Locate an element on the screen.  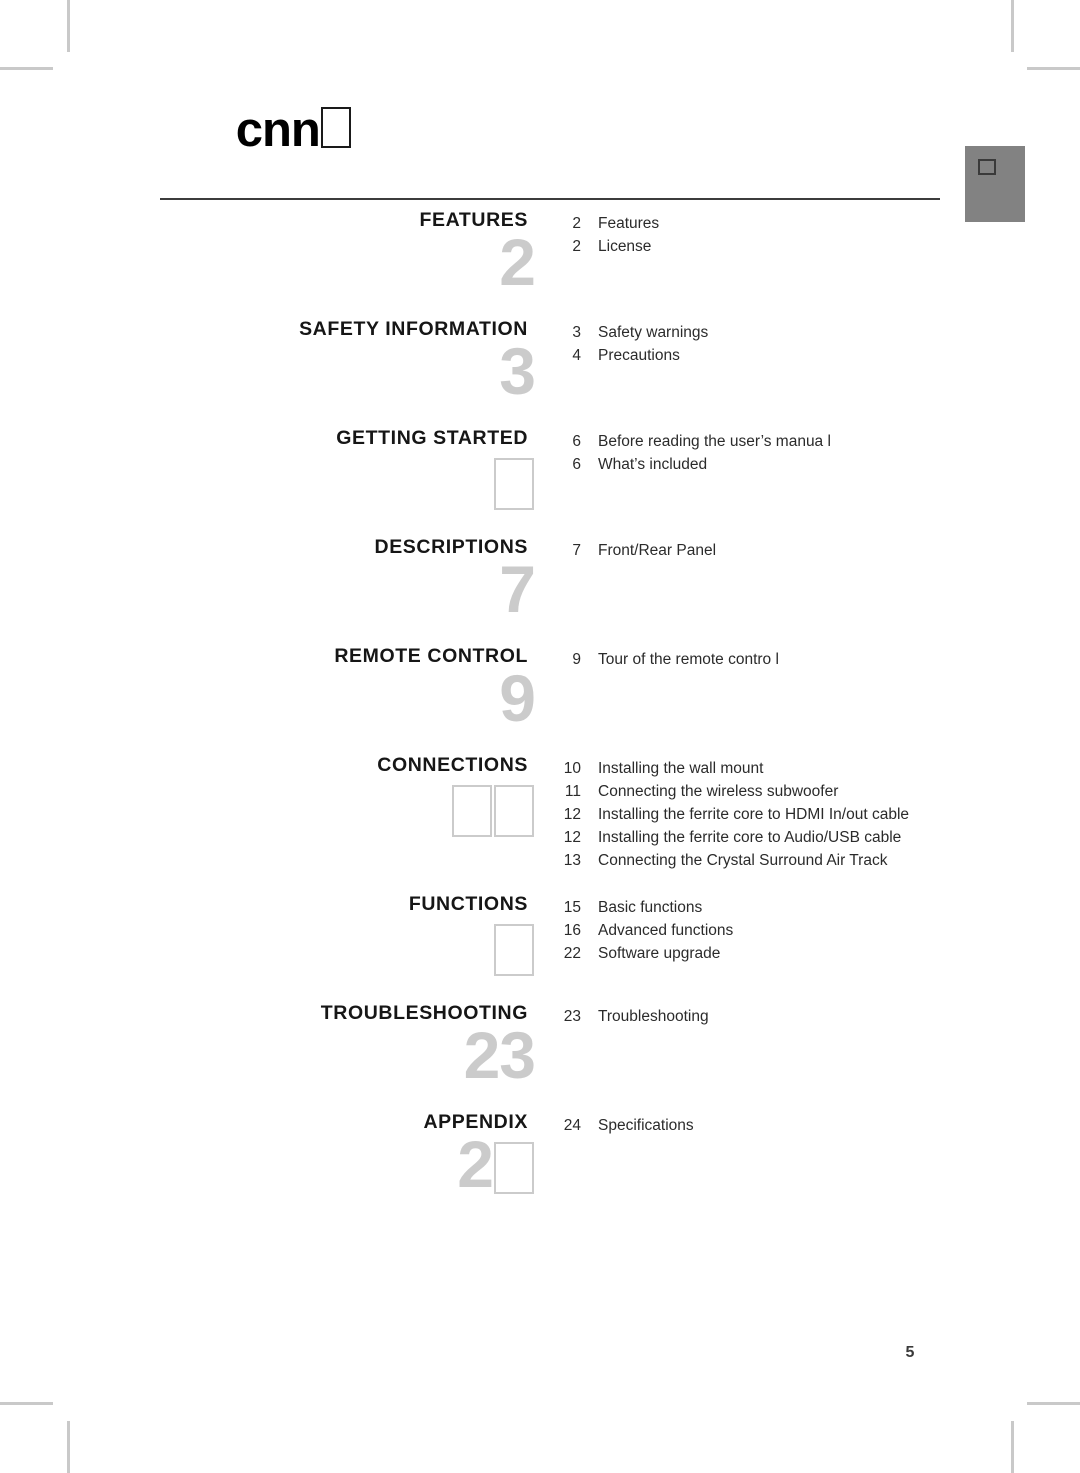
toc-section-big-number-text: 7 is located at coordinates (517, 589).